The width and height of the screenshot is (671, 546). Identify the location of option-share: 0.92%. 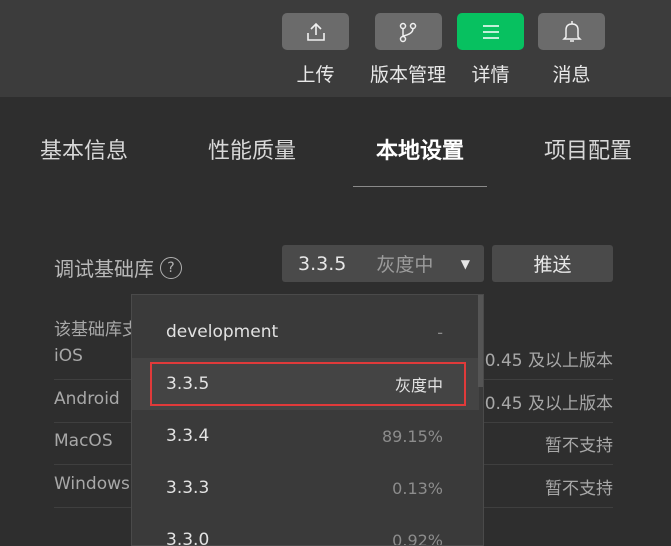
(417, 538).